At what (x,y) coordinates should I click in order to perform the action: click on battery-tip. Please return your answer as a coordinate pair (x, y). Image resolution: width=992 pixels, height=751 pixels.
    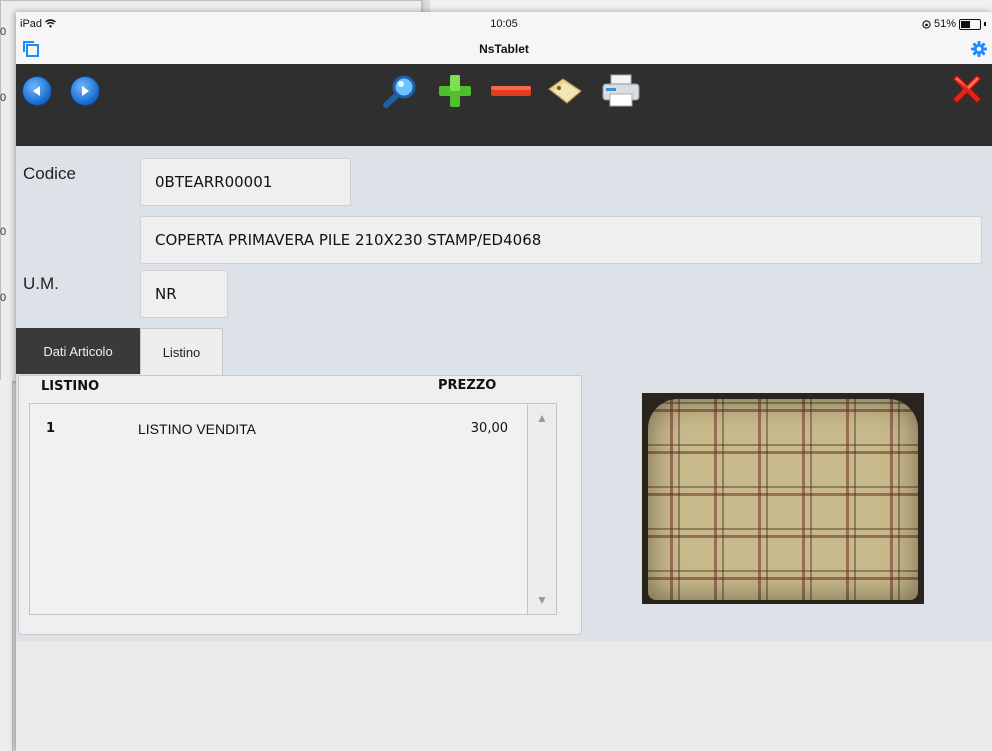
    Looking at the image, I should click on (985, 24).